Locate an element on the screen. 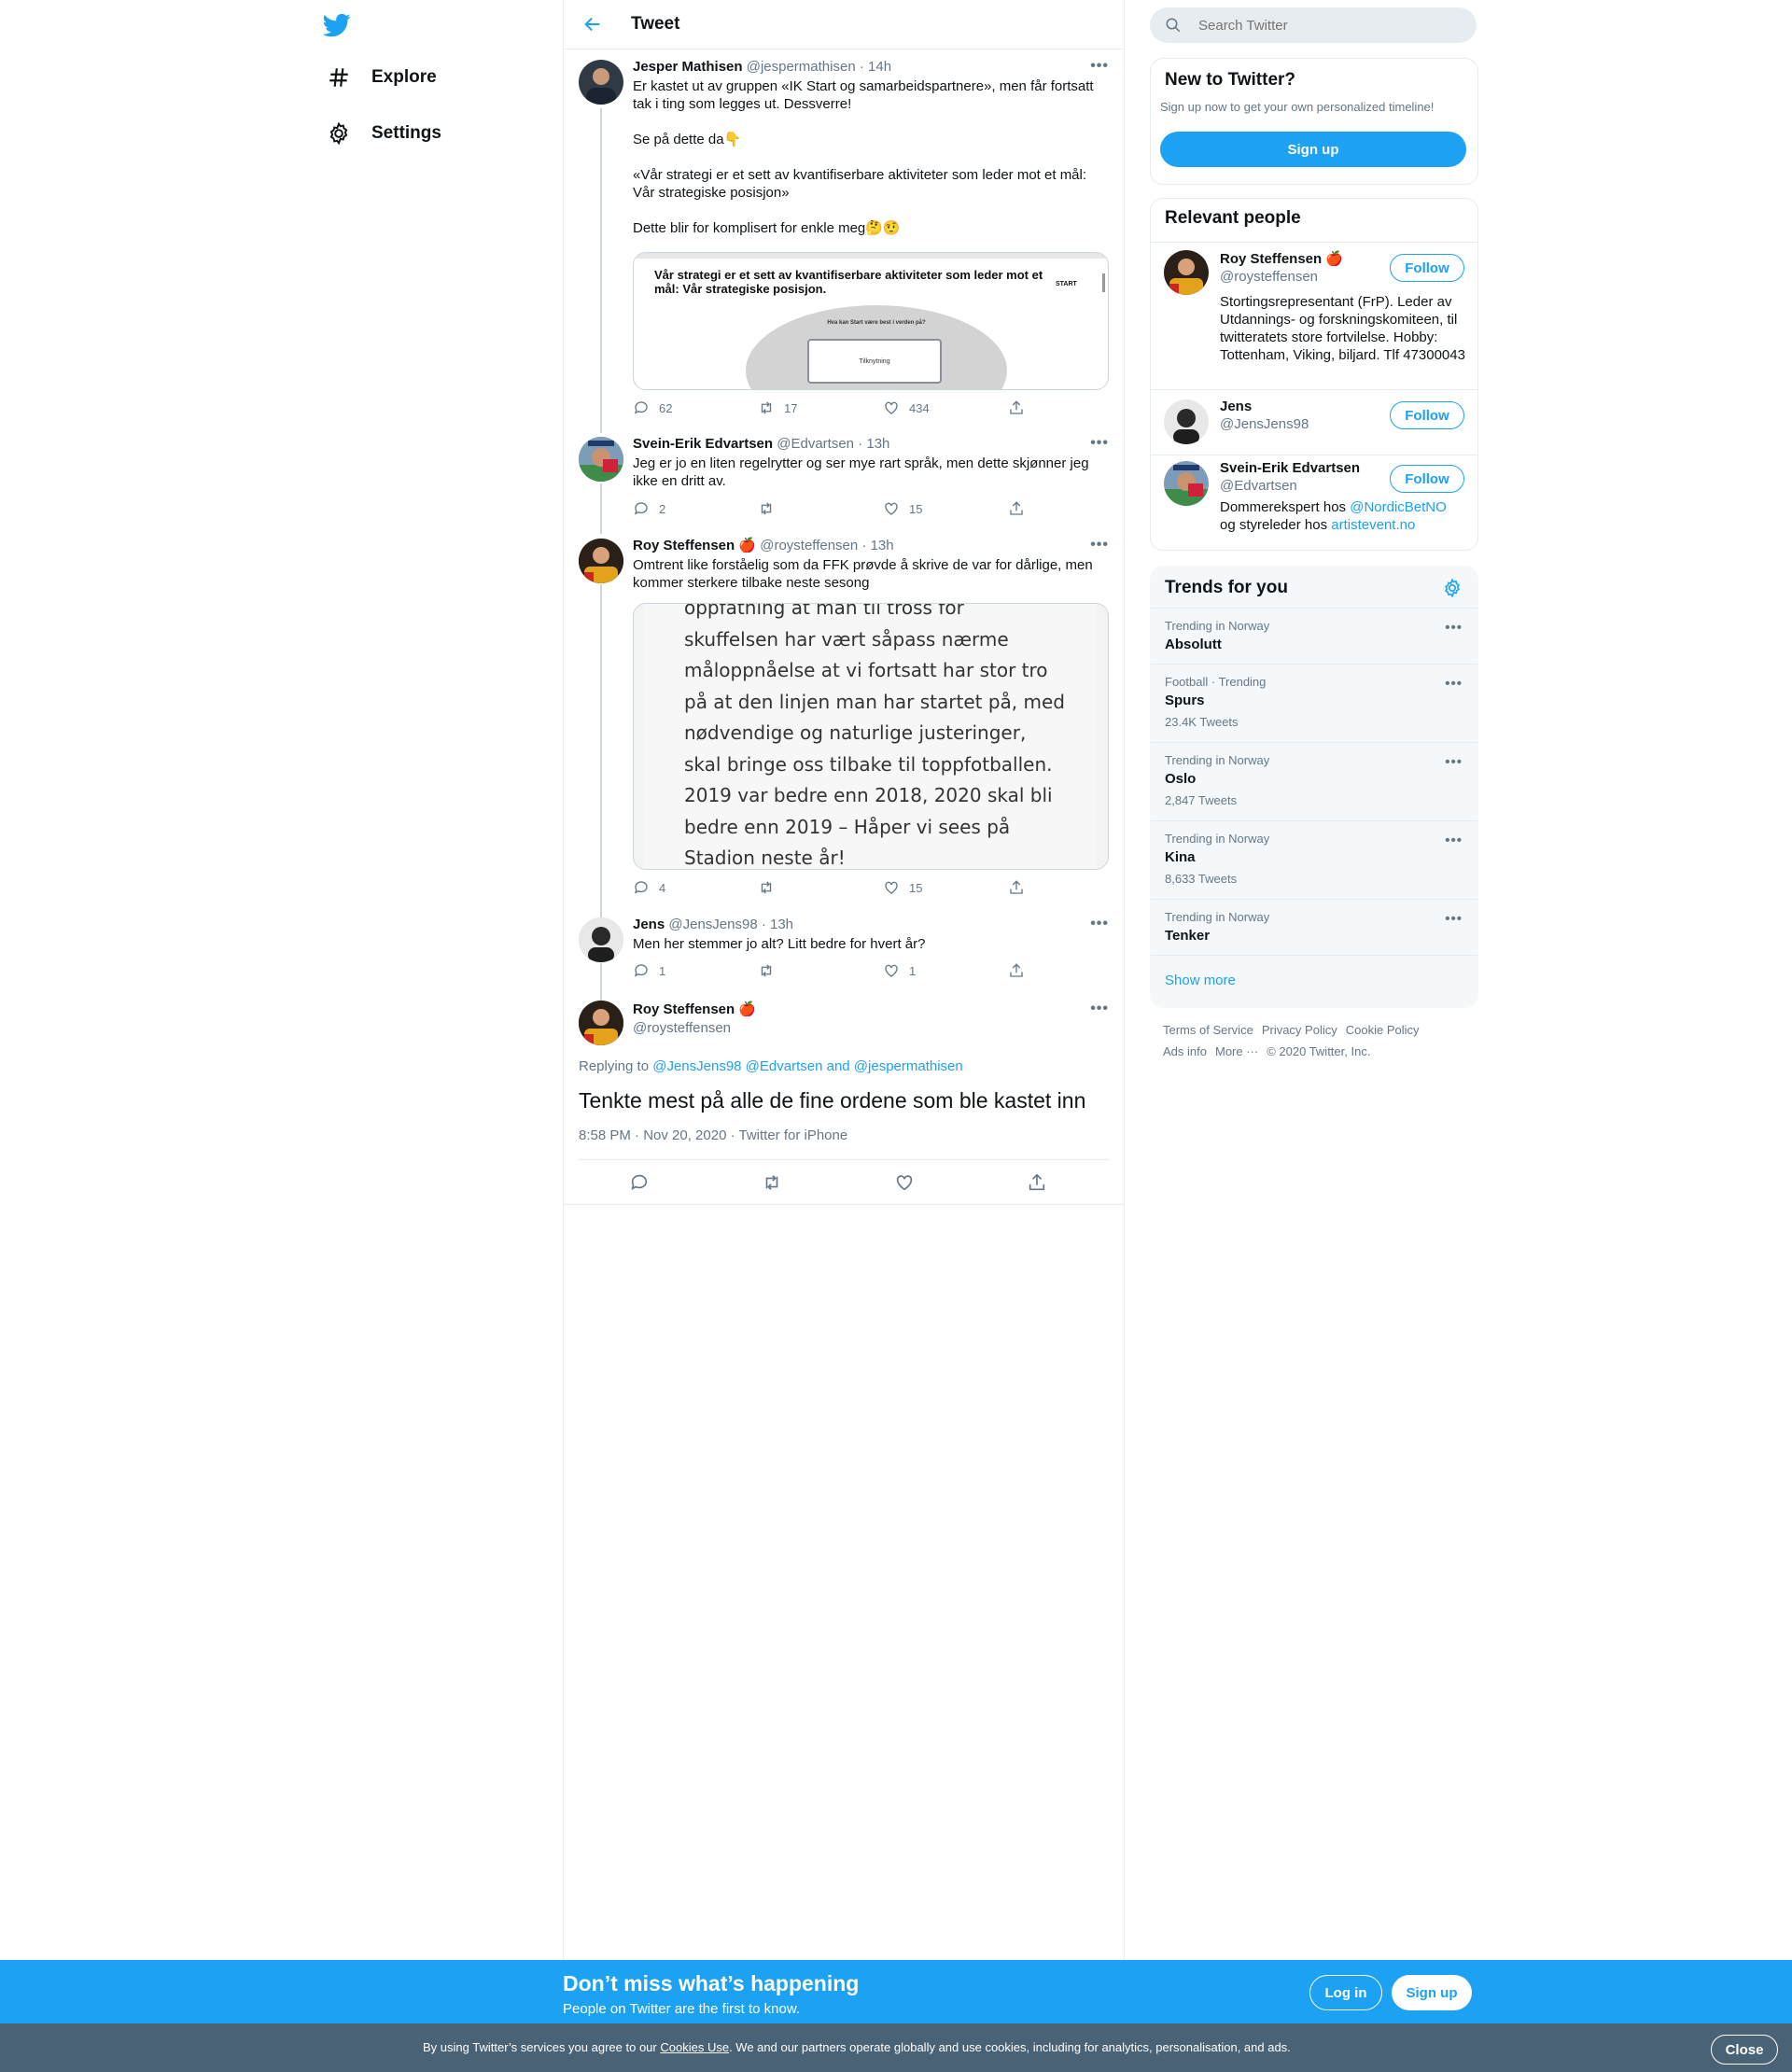  trend-name: Oslo is located at coordinates (1181, 779).